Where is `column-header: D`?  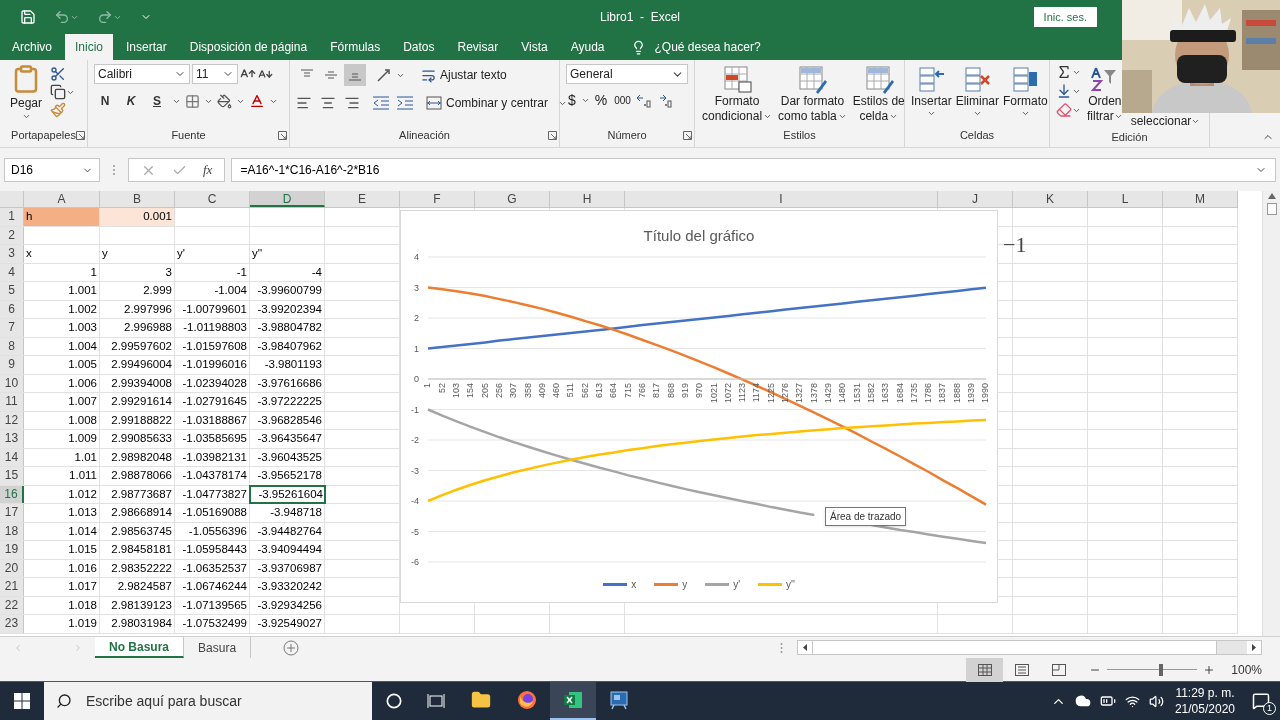
column-header: D is located at coordinates (287, 199).